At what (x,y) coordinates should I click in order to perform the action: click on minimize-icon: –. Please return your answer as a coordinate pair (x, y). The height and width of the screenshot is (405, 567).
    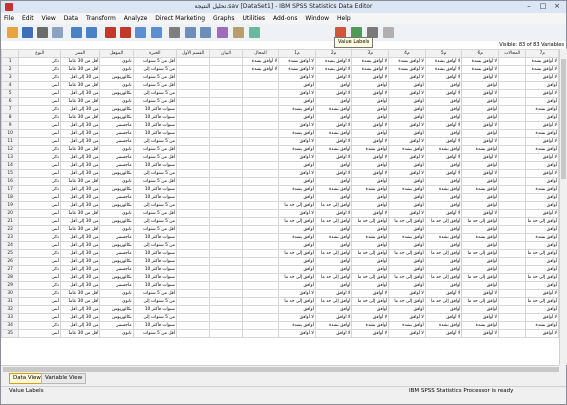
    Looking at the image, I should click on (529, 6).